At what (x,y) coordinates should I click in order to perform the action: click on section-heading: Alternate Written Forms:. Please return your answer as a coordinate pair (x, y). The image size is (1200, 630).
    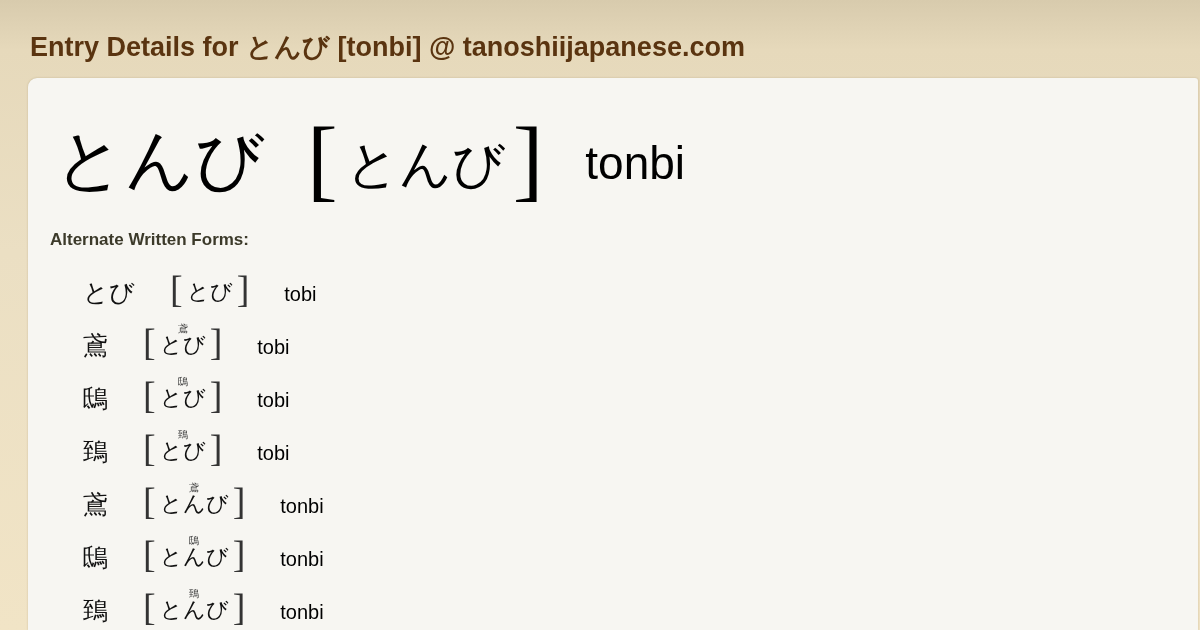
    Looking at the image, I should click on (150, 240).